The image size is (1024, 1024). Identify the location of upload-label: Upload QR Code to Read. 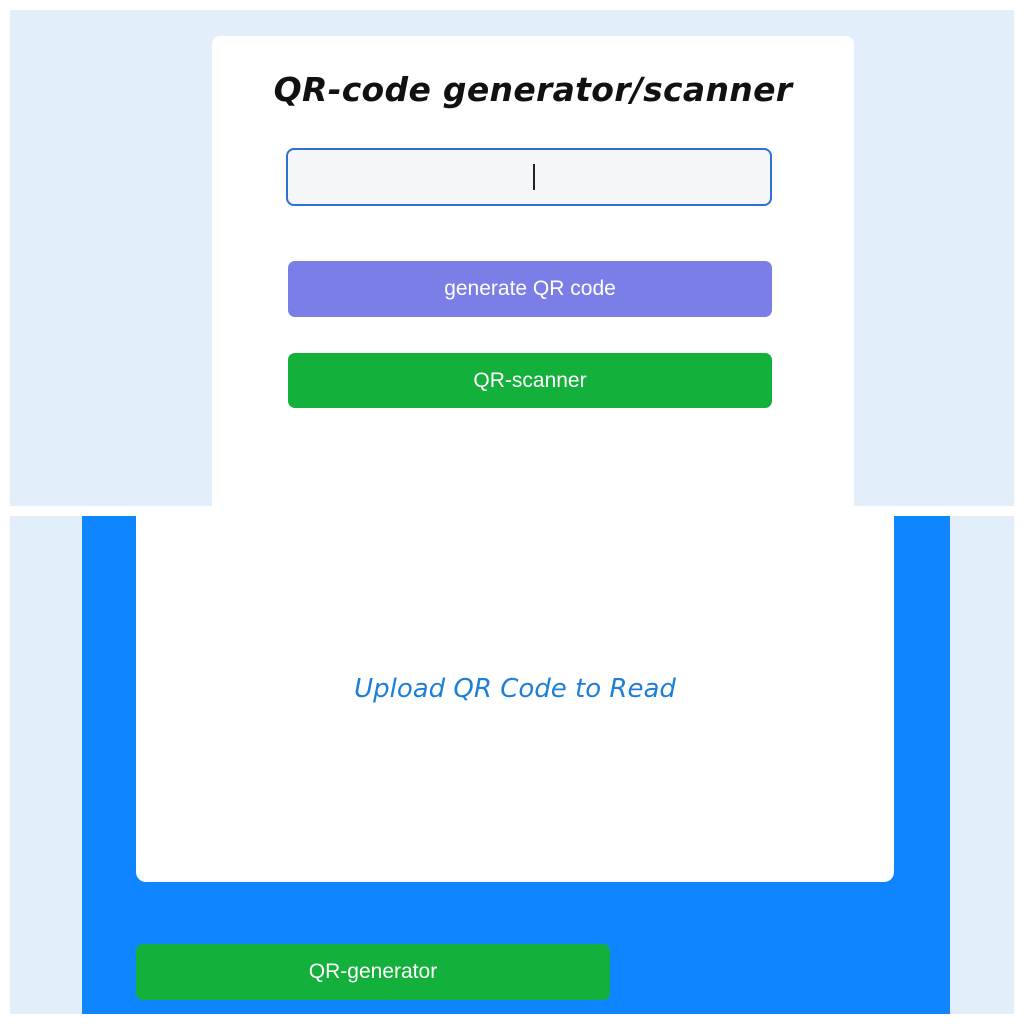
(515, 689).